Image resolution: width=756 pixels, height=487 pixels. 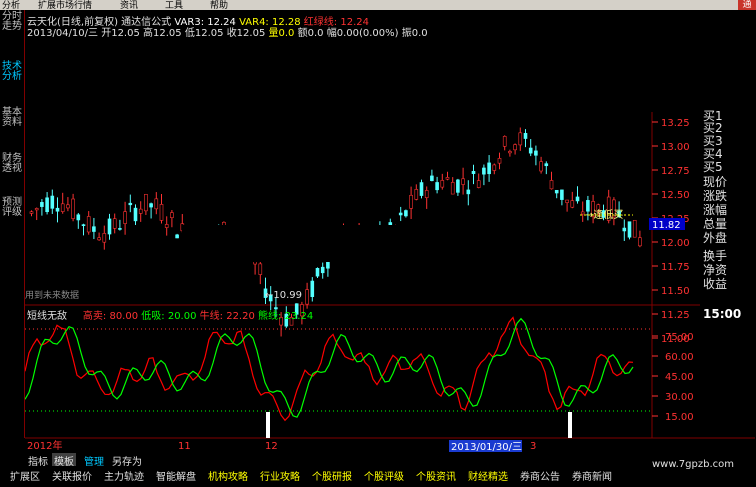 What do you see at coordinates (12, 72) in the screenshot?
I see `tab-technical-analysis: 技术分析` at bounding box center [12, 72].